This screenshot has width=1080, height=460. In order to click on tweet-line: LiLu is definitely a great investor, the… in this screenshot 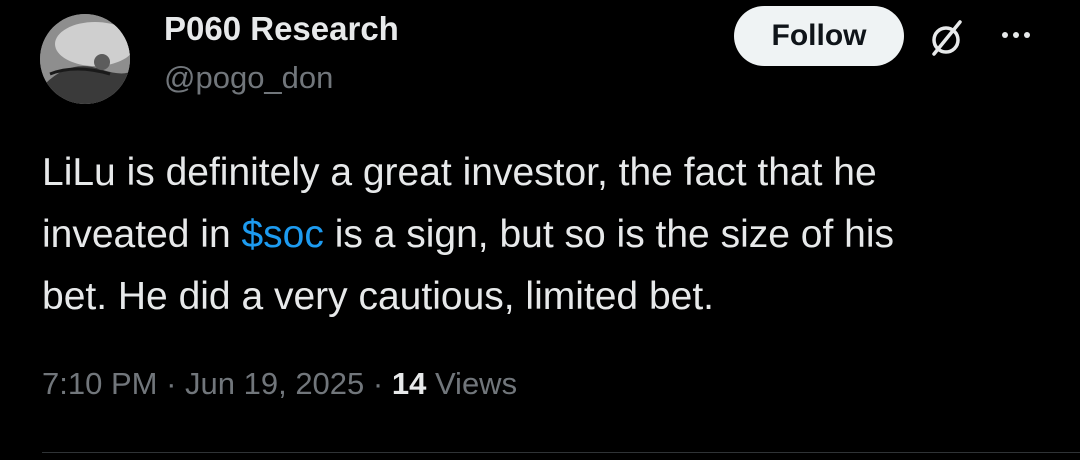, I will do `click(459, 172)`.